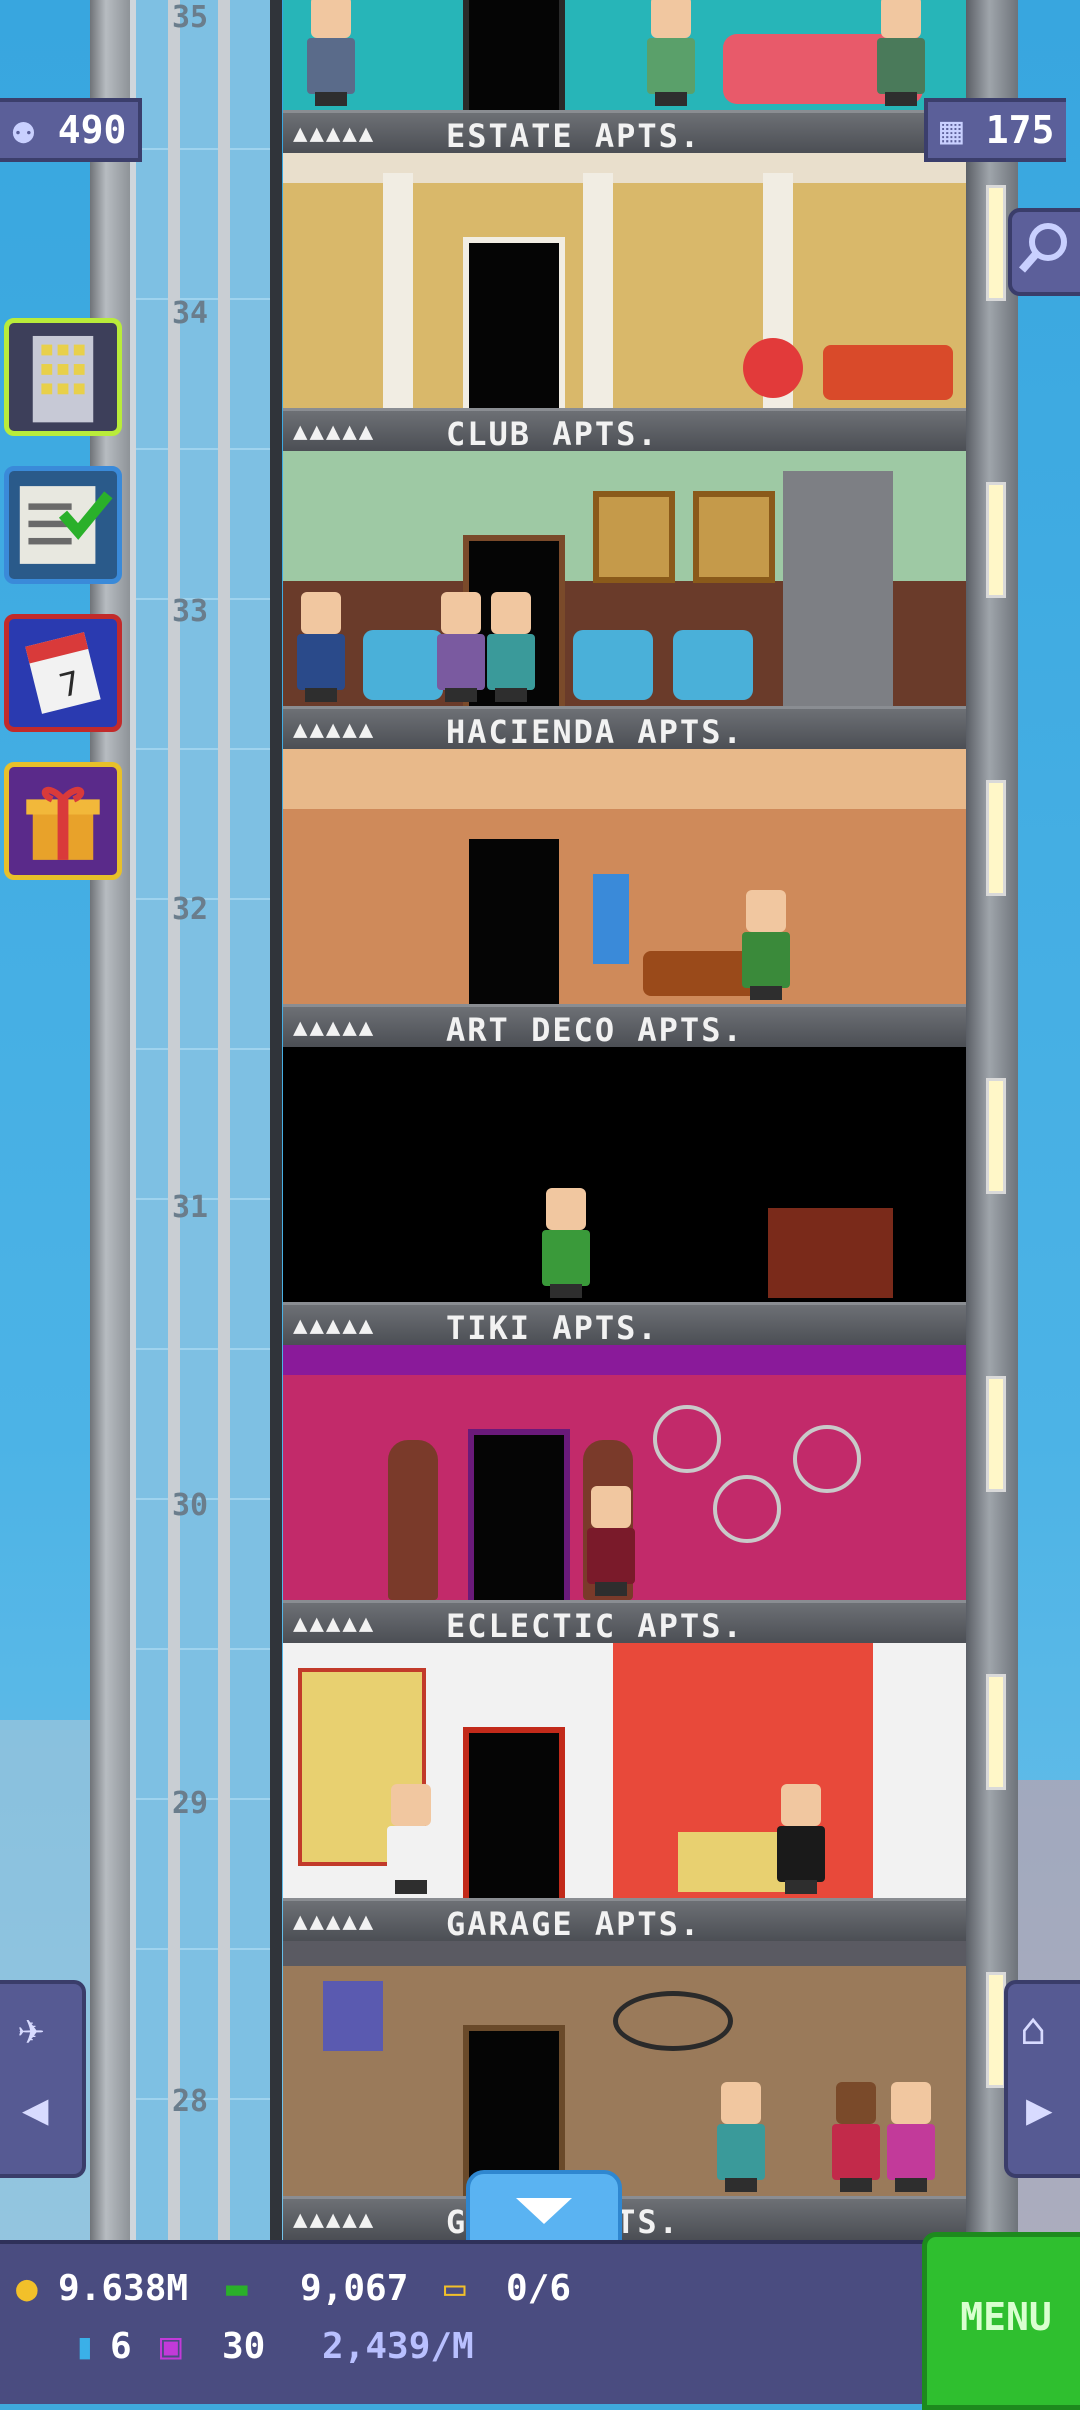  I want to click on wall, so click(919, 1770).